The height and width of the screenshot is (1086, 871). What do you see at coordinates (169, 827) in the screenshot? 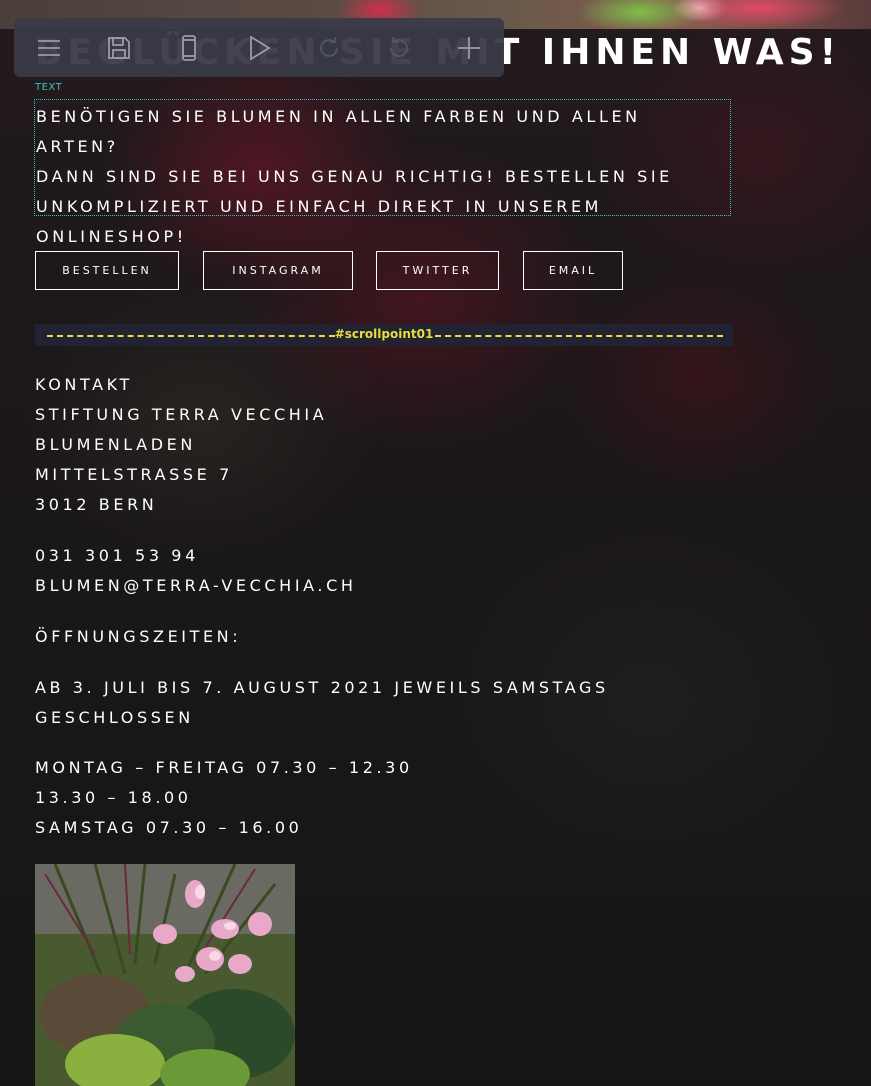
I see `hours-line: SAMSTAG 07.30 – 16.00` at bounding box center [169, 827].